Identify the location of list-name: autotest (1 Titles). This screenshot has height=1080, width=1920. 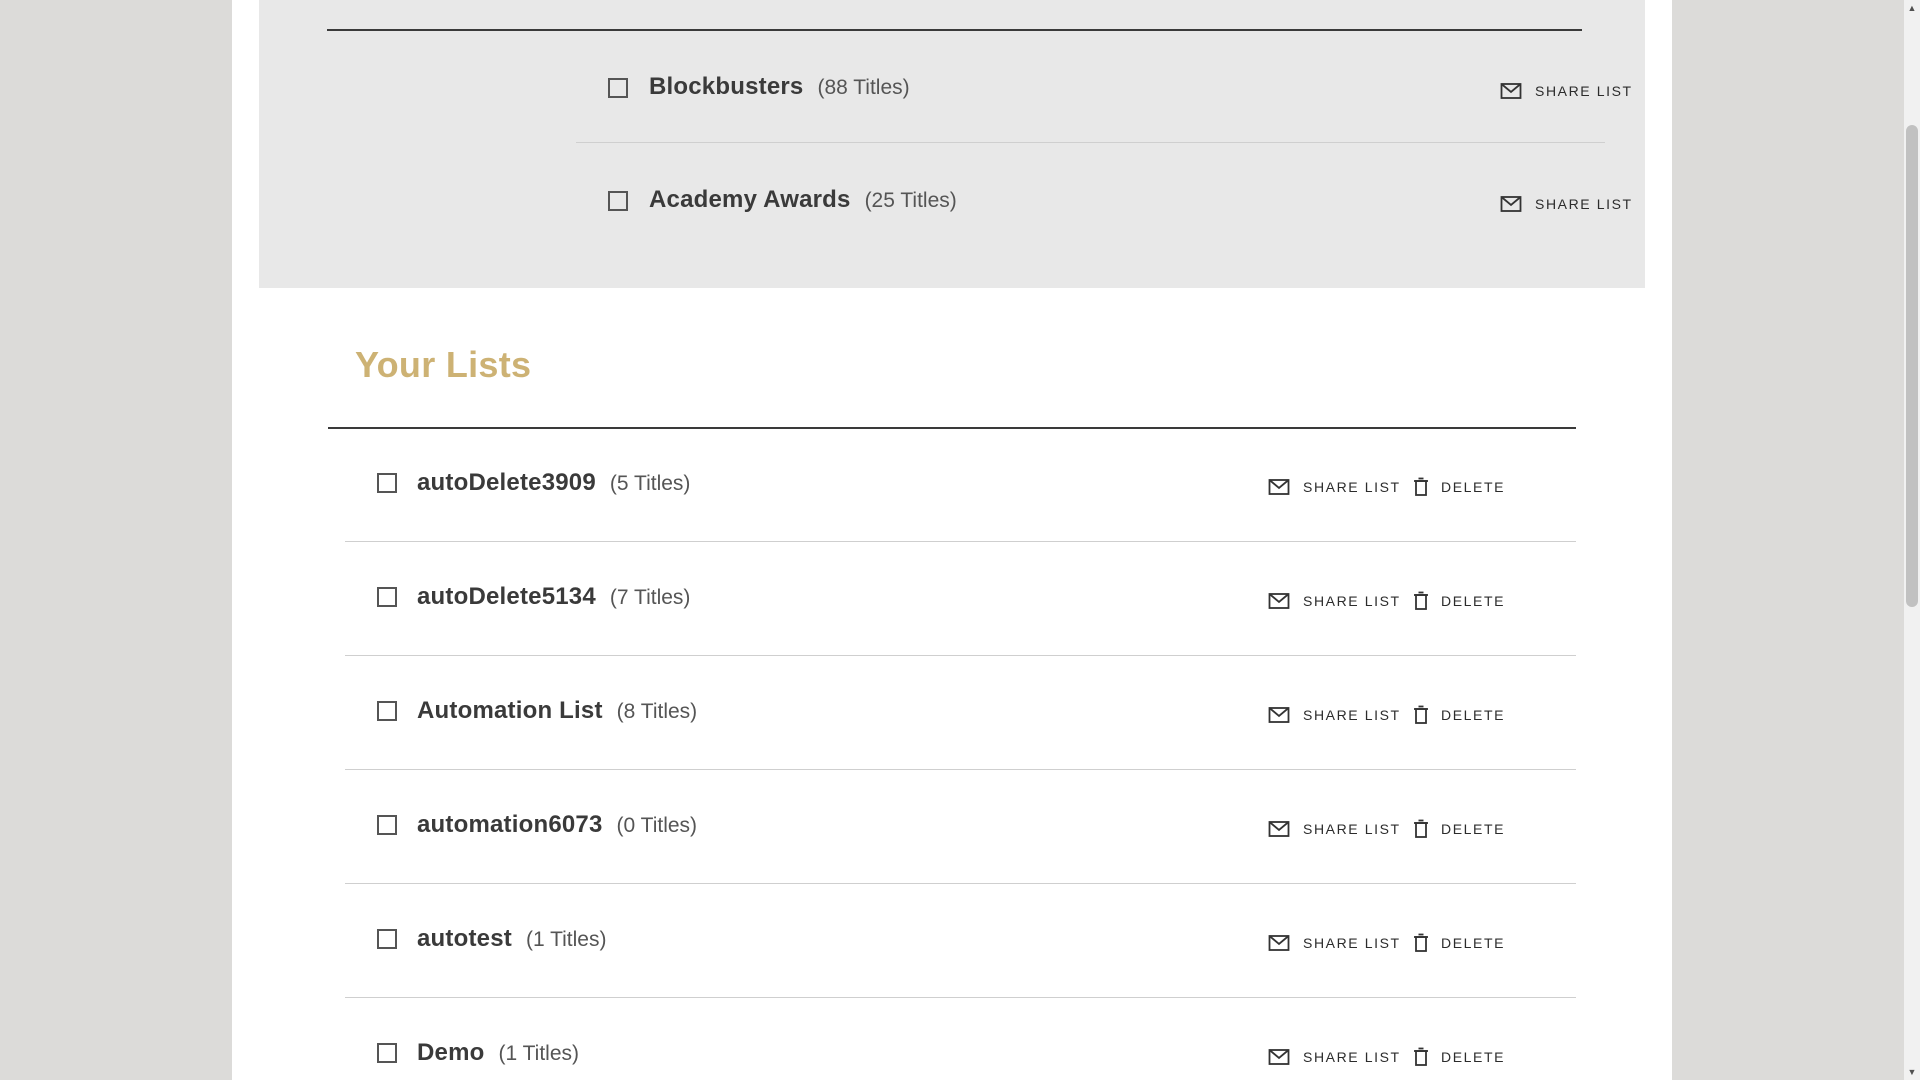
(511, 939).